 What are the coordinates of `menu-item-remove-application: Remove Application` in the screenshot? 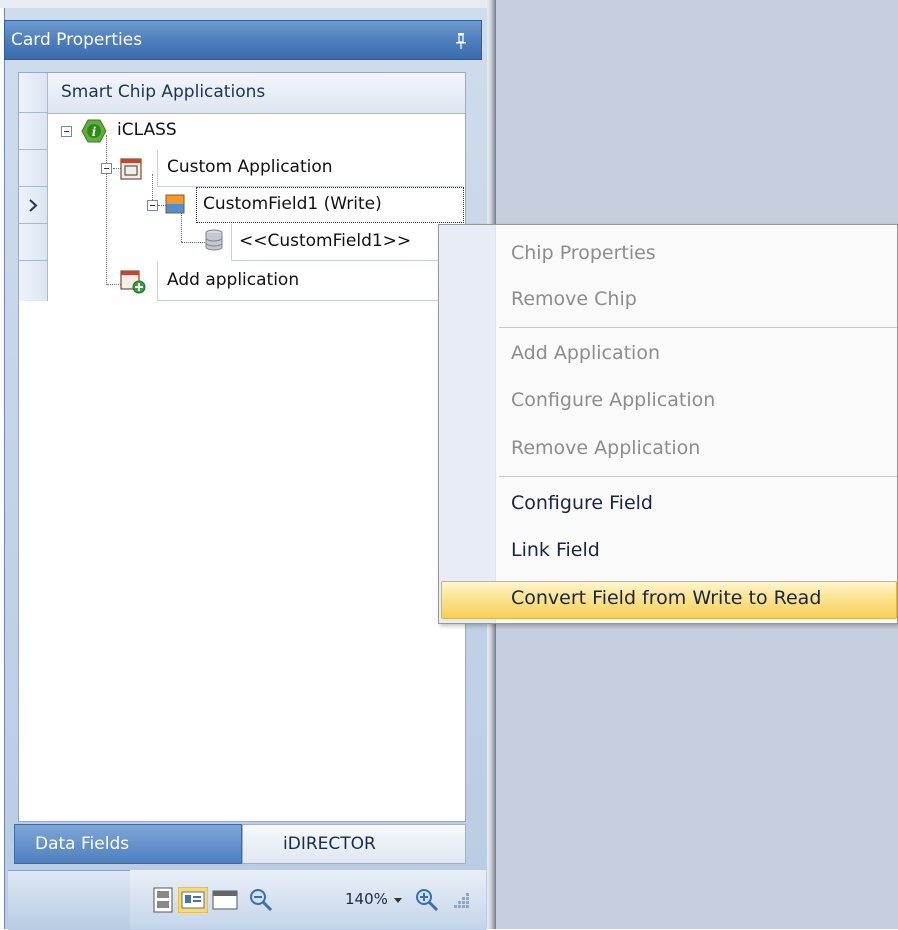 It's located at (605, 448).